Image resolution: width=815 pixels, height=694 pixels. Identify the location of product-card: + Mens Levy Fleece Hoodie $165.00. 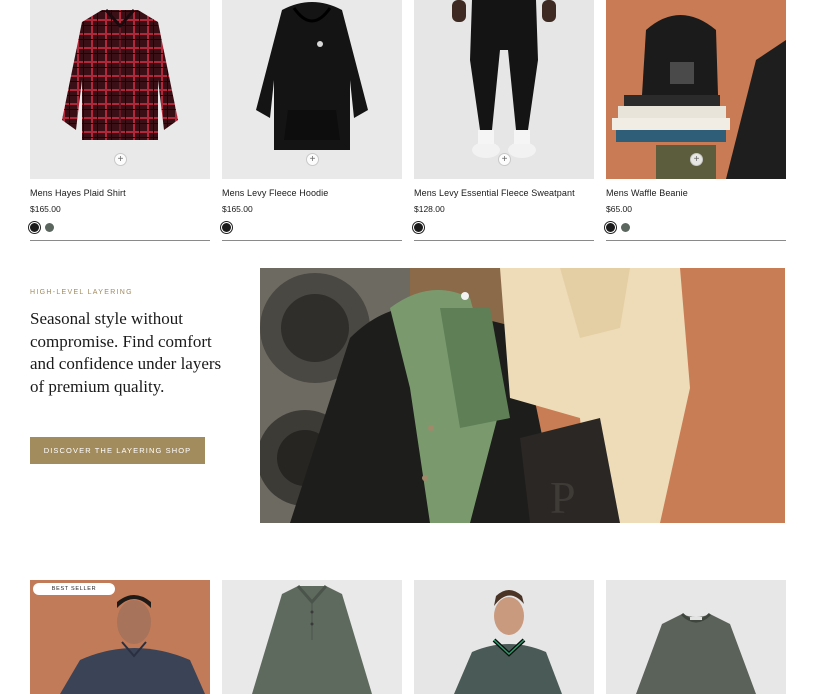
(311, 120).